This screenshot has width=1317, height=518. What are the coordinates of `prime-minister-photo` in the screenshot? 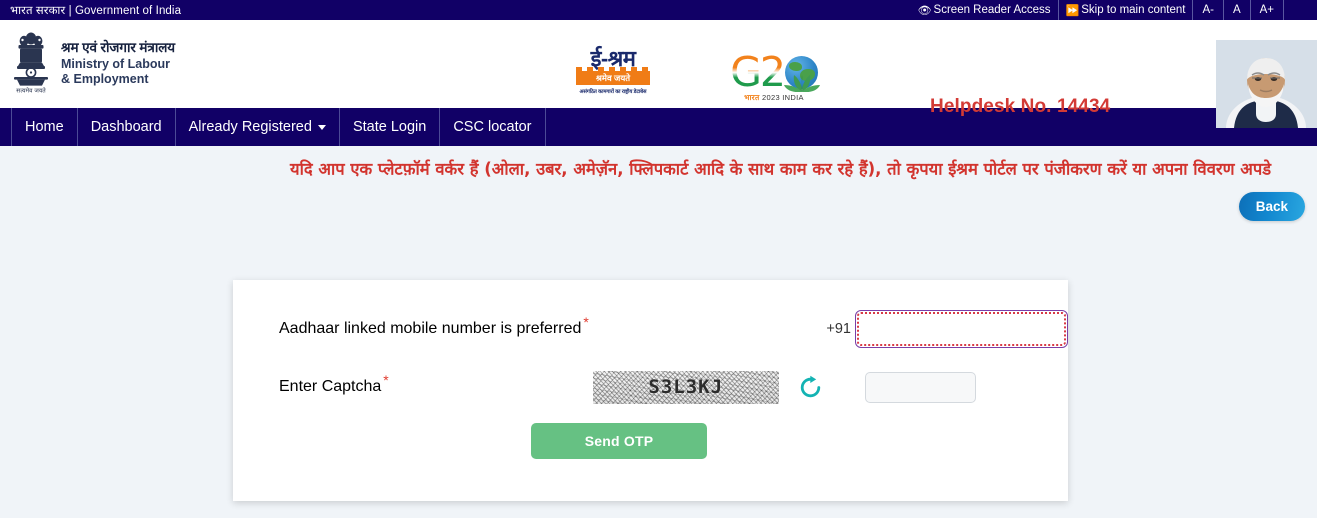 It's located at (1266, 84).